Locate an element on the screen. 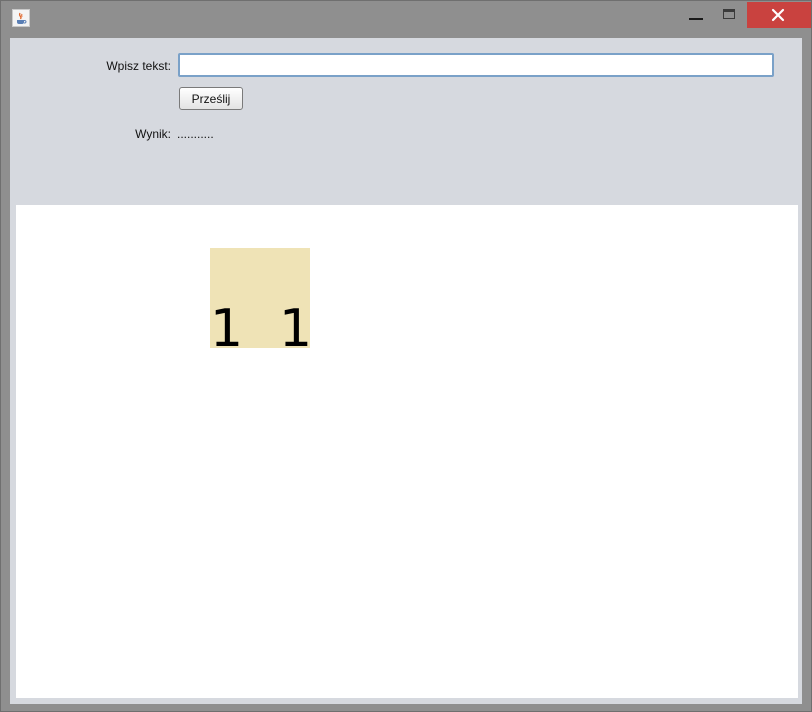 Image resolution: width=812 pixels, height=712 pixels. tile-right-digit: 1 is located at coordinates (294, 323).